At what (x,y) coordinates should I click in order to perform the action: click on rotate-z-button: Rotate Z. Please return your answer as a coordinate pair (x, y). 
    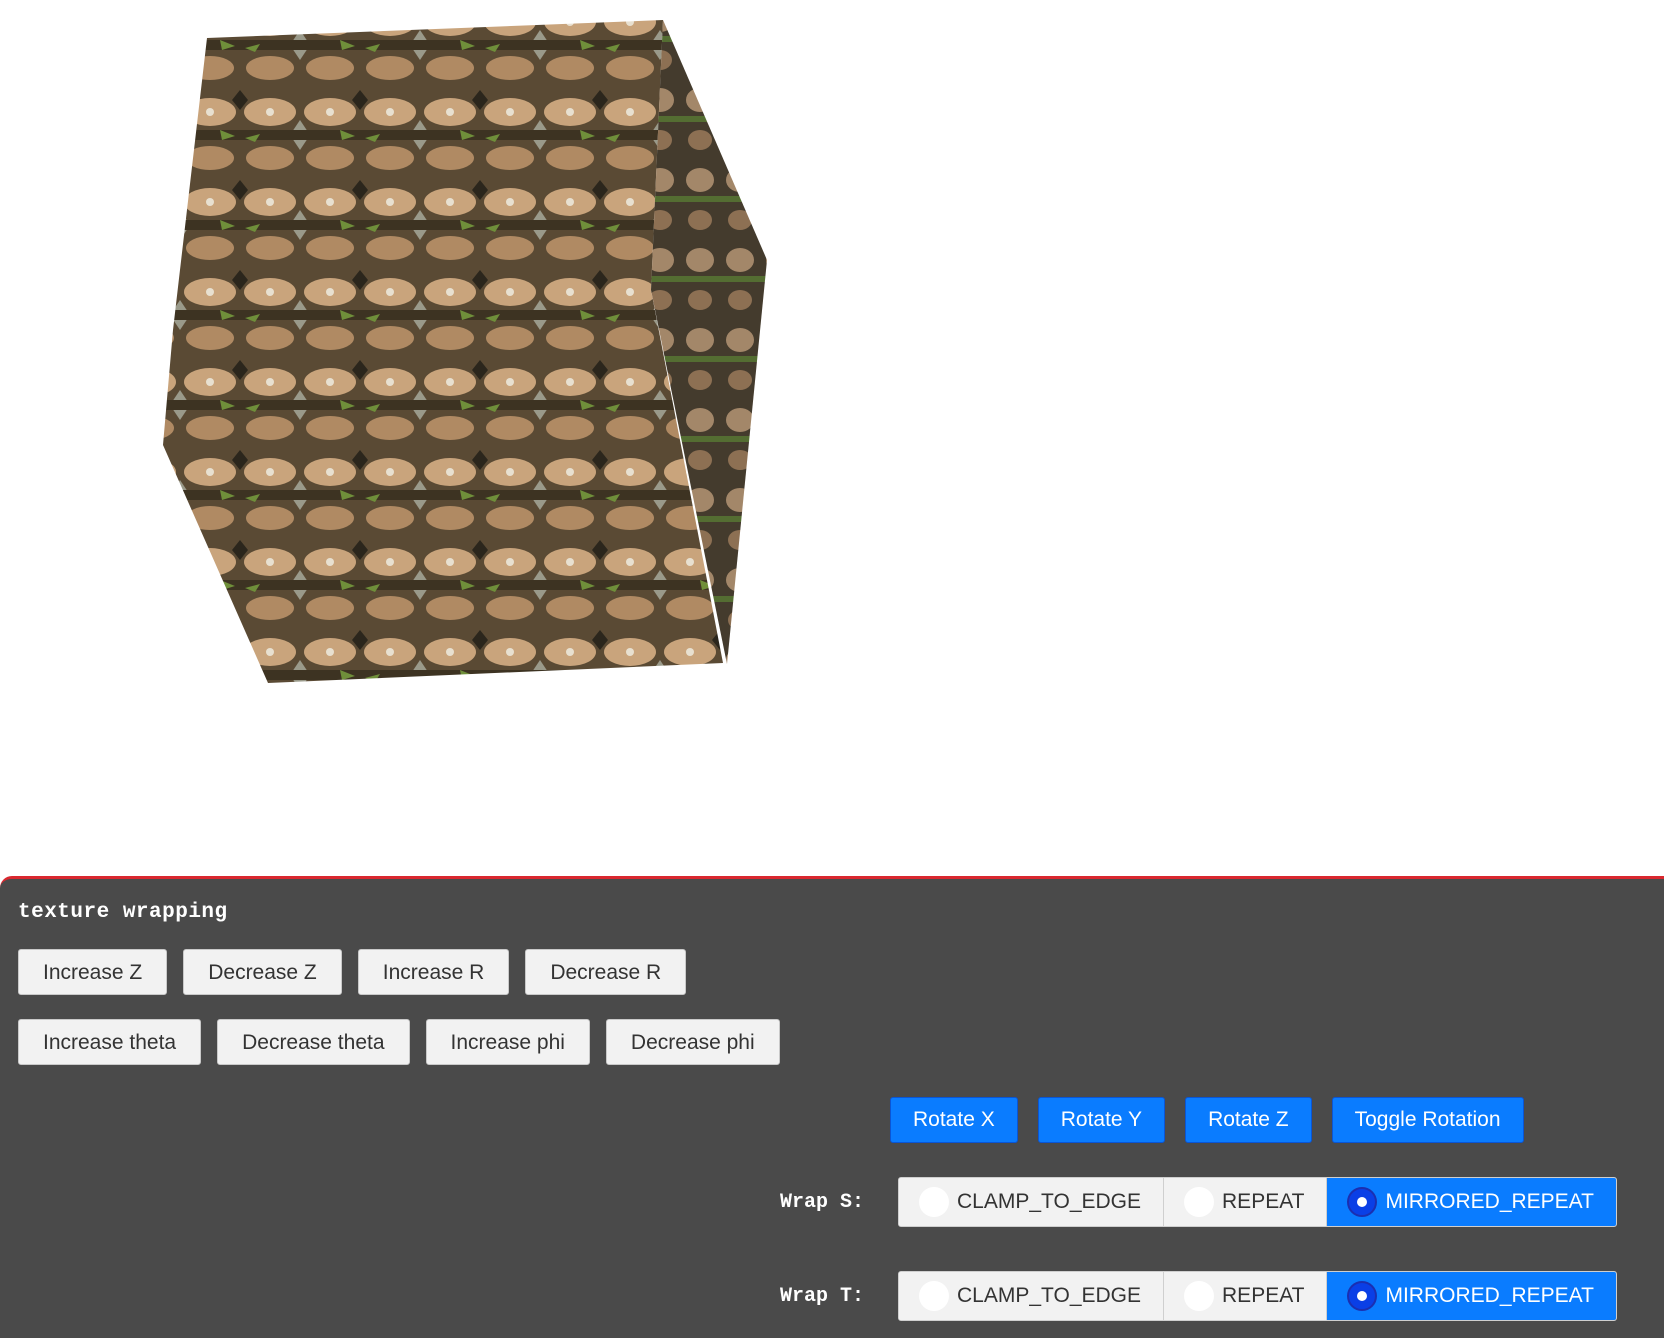
    Looking at the image, I should click on (1248, 1120).